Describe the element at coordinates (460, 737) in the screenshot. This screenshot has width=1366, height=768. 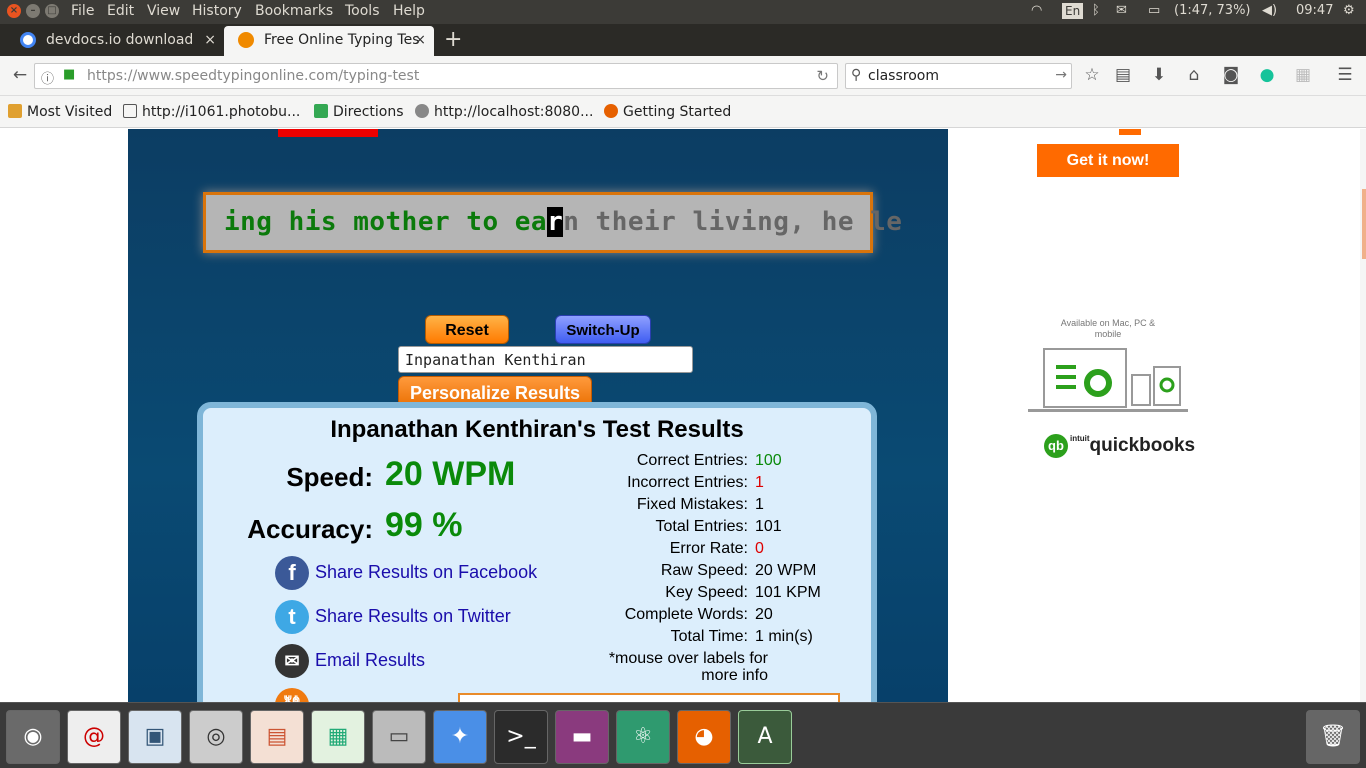
I see `browser-globe-icon: ✦` at that location.